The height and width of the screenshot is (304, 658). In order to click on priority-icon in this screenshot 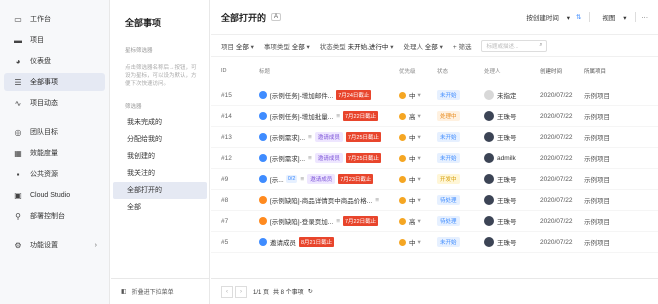, I will do `click(402, 158)`.